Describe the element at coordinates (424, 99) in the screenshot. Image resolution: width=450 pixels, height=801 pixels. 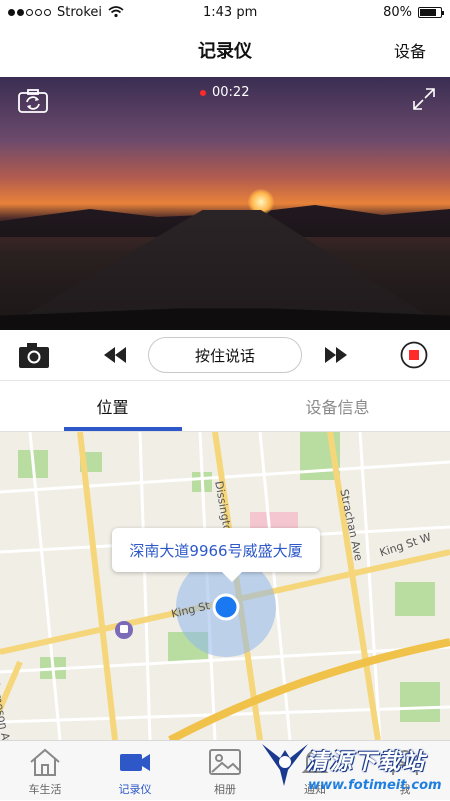
I see `fullscreen-icon` at that location.